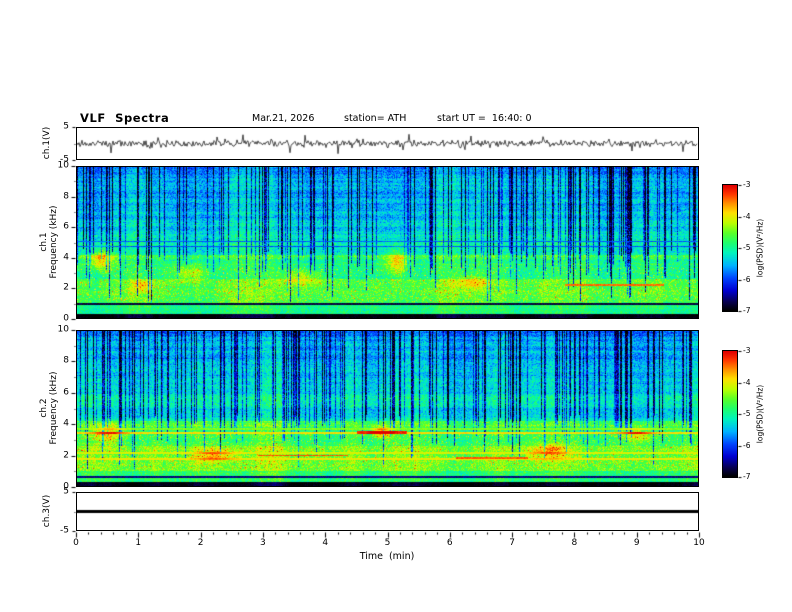  I want to click on figure-title: VLF Spectra, so click(125, 118).